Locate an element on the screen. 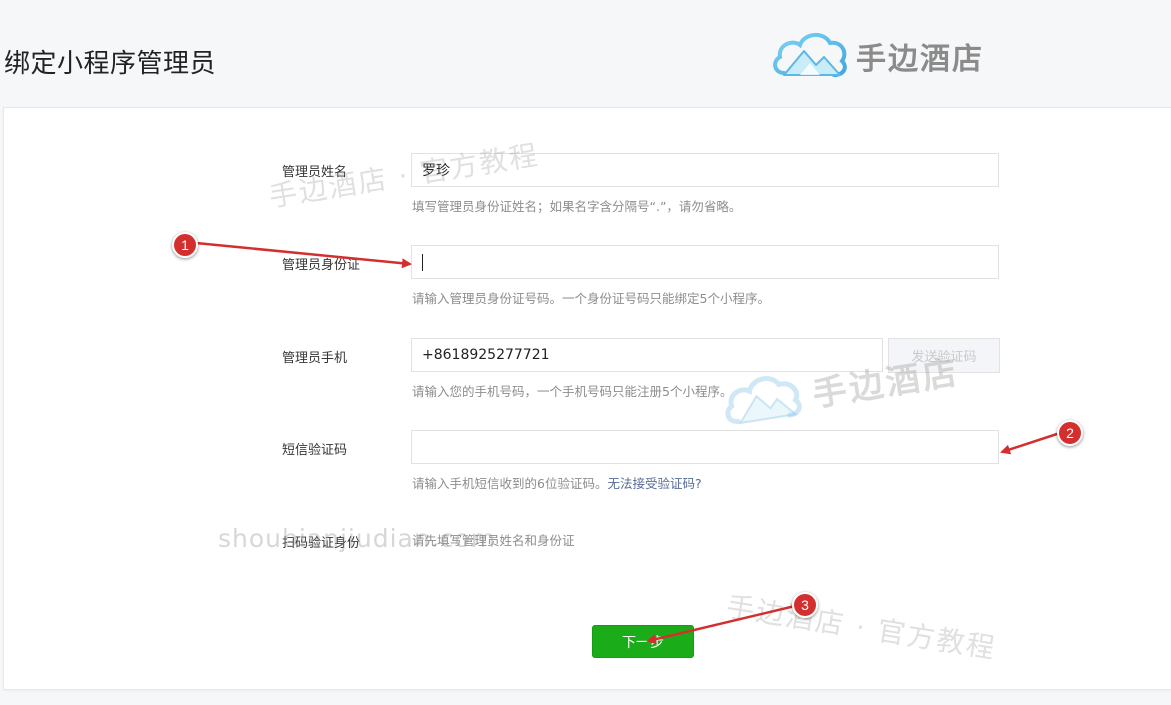 This screenshot has width=1171, height=705. next-step-button: 下一步 is located at coordinates (643, 641).